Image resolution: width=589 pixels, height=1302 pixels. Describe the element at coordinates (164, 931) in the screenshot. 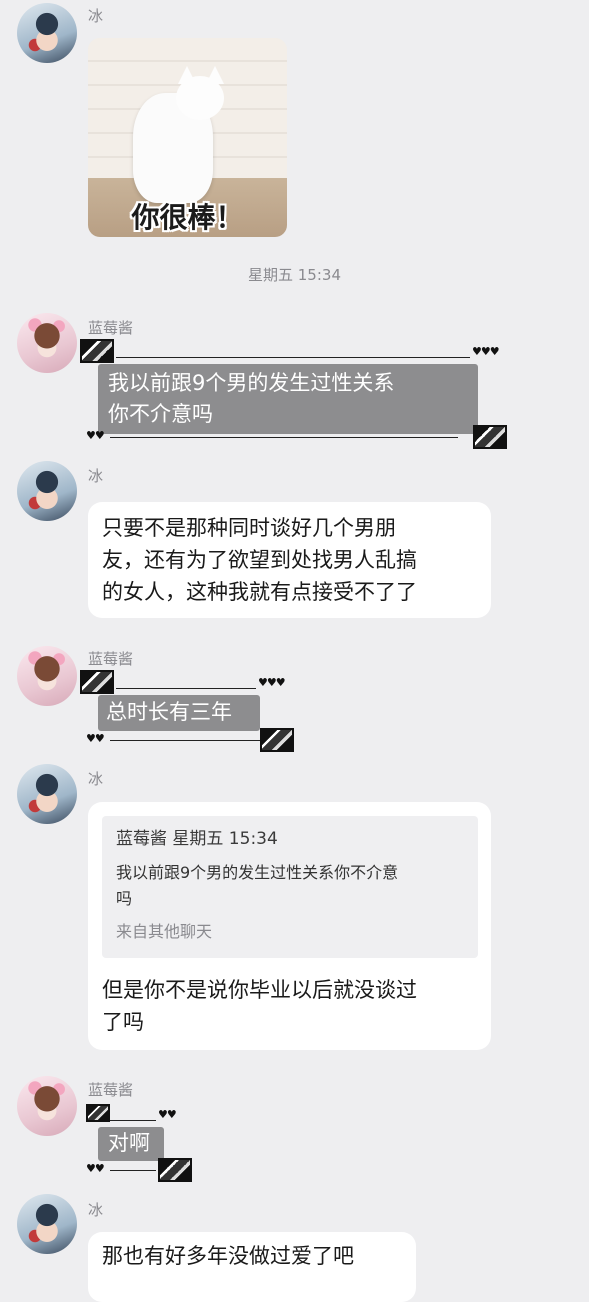

I see `quote-source: 来自其他聊天` at that location.